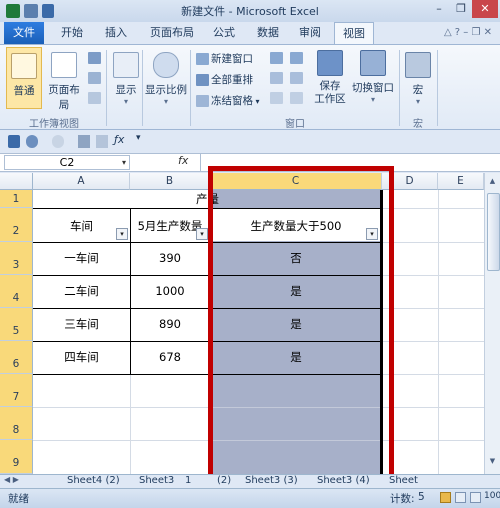 The width and height of the screenshot is (500, 508). I want to click on freeze-panes-button: 冻结窗格 ▾, so click(231, 100).